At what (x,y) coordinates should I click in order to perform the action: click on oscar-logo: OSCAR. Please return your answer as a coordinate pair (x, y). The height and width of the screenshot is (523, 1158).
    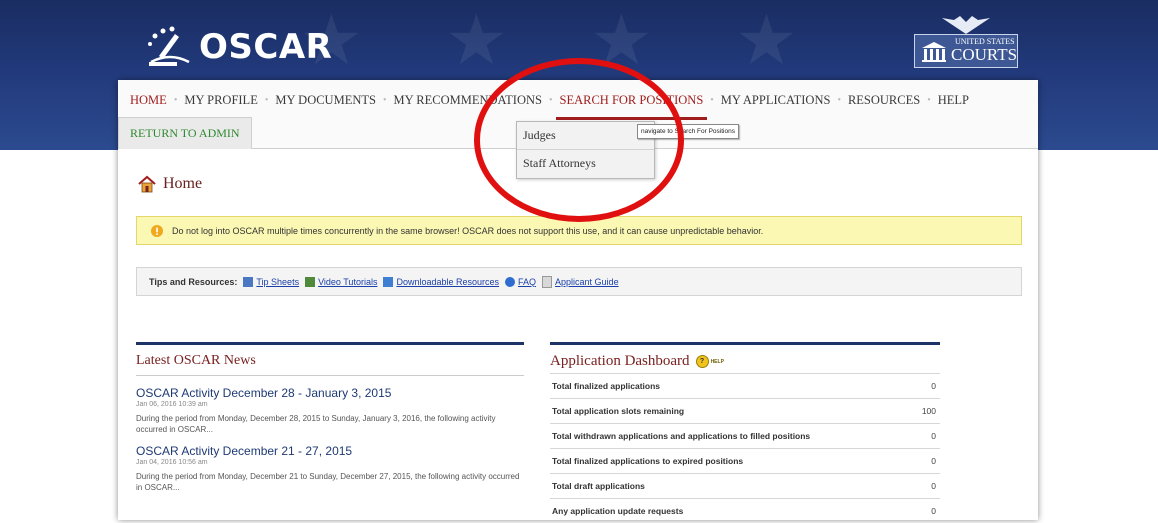
    Looking at the image, I should click on (238, 47).